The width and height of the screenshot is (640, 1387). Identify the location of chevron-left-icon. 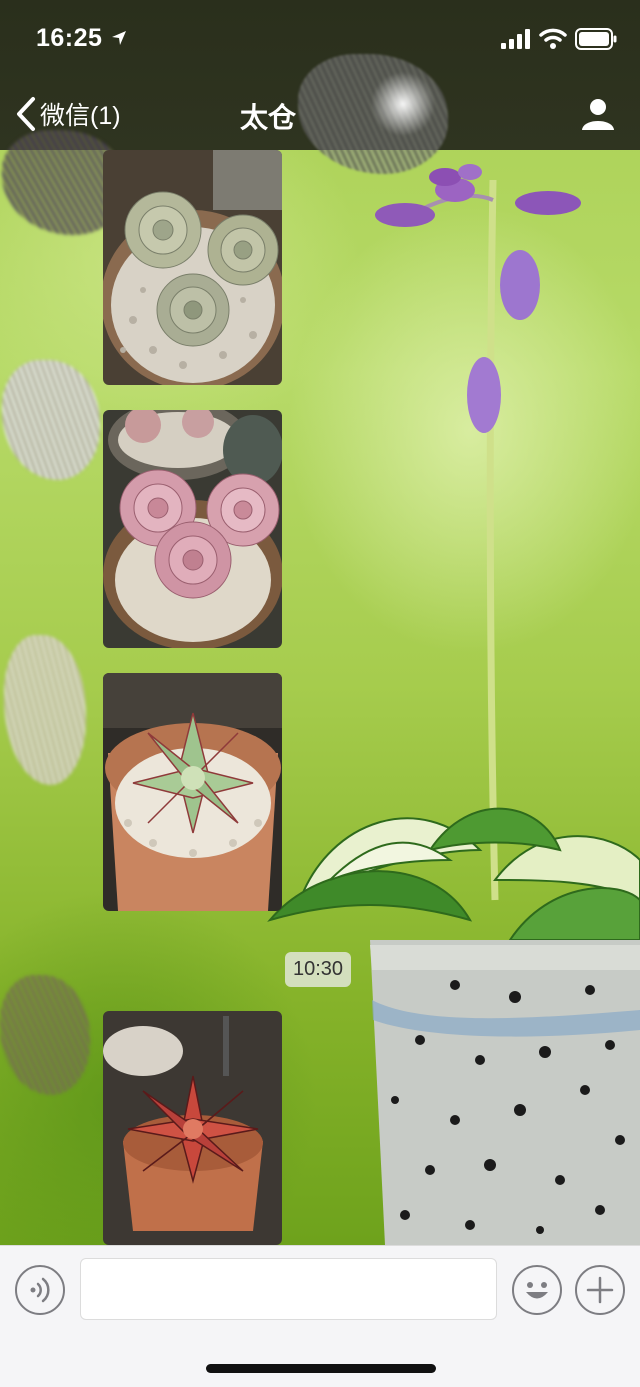
(26, 114).